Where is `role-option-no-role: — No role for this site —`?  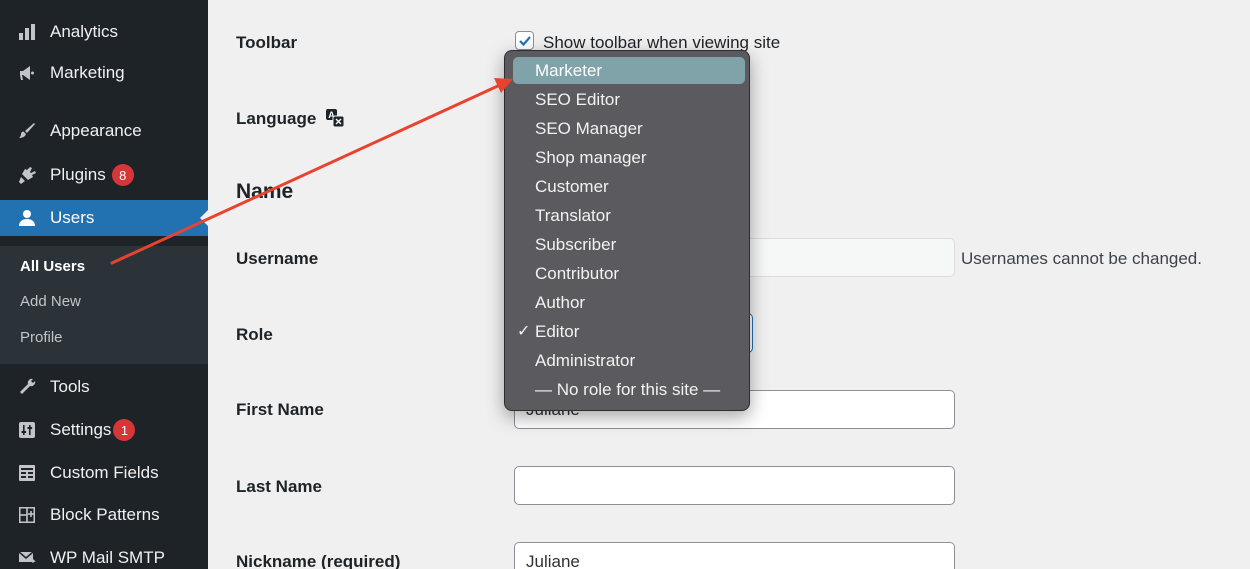
role-option-no-role: — No role for this site — is located at coordinates (629, 389).